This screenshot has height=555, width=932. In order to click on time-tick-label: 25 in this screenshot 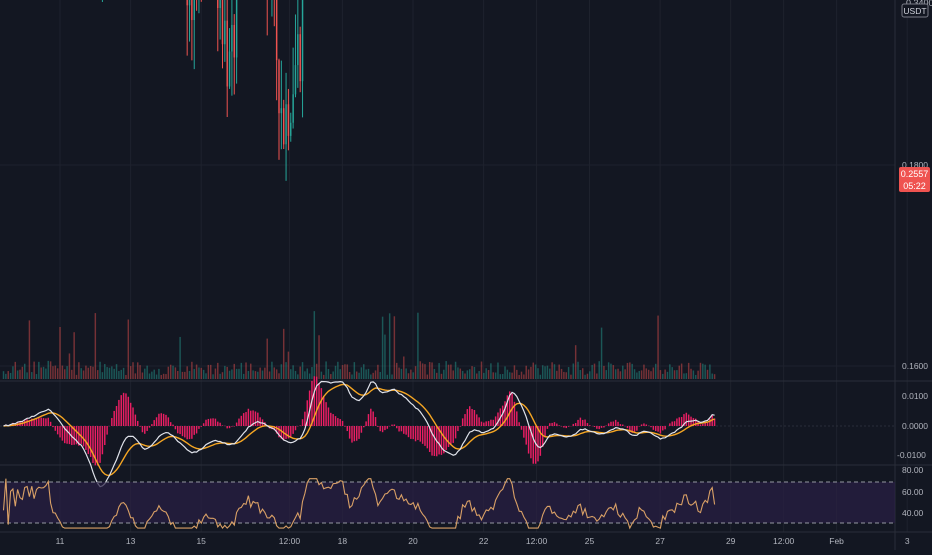, I will do `click(590, 541)`.